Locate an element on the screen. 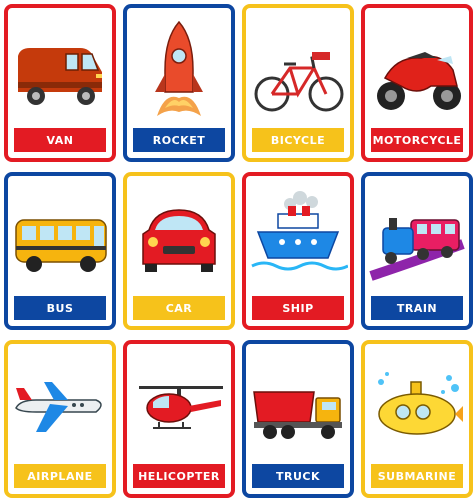 This screenshot has width=474, height=500. bicycle-icon is located at coordinates (299, 82).